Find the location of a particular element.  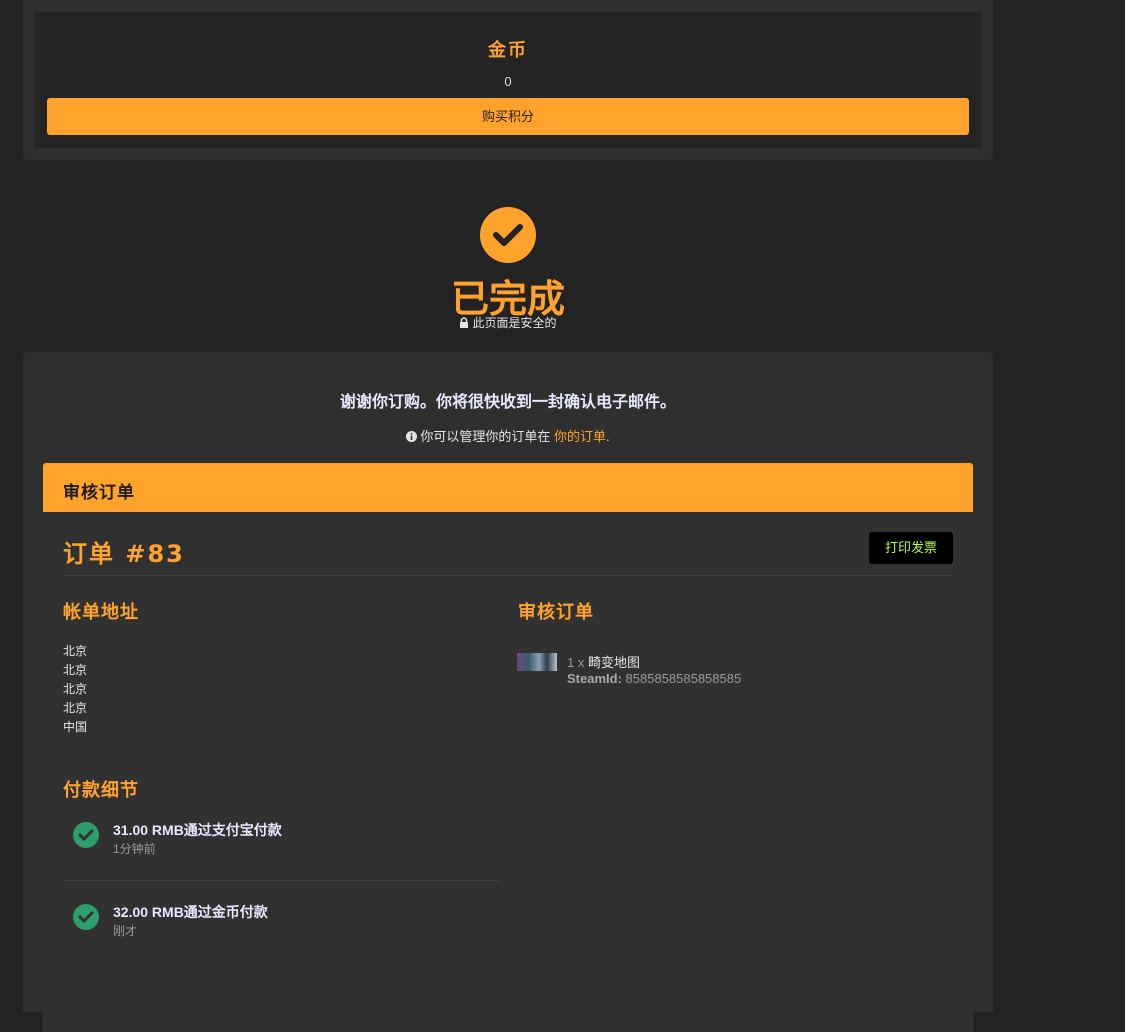

payment-entry: 32.00 RMB通过金币付款 刚才 is located at coordinates (288, 922).